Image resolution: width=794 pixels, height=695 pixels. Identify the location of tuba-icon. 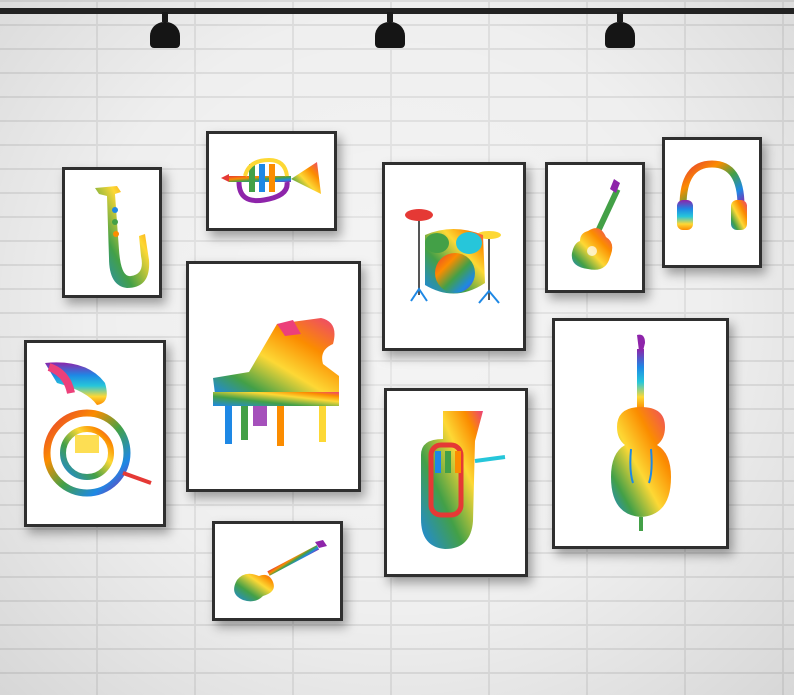
(463, 480).